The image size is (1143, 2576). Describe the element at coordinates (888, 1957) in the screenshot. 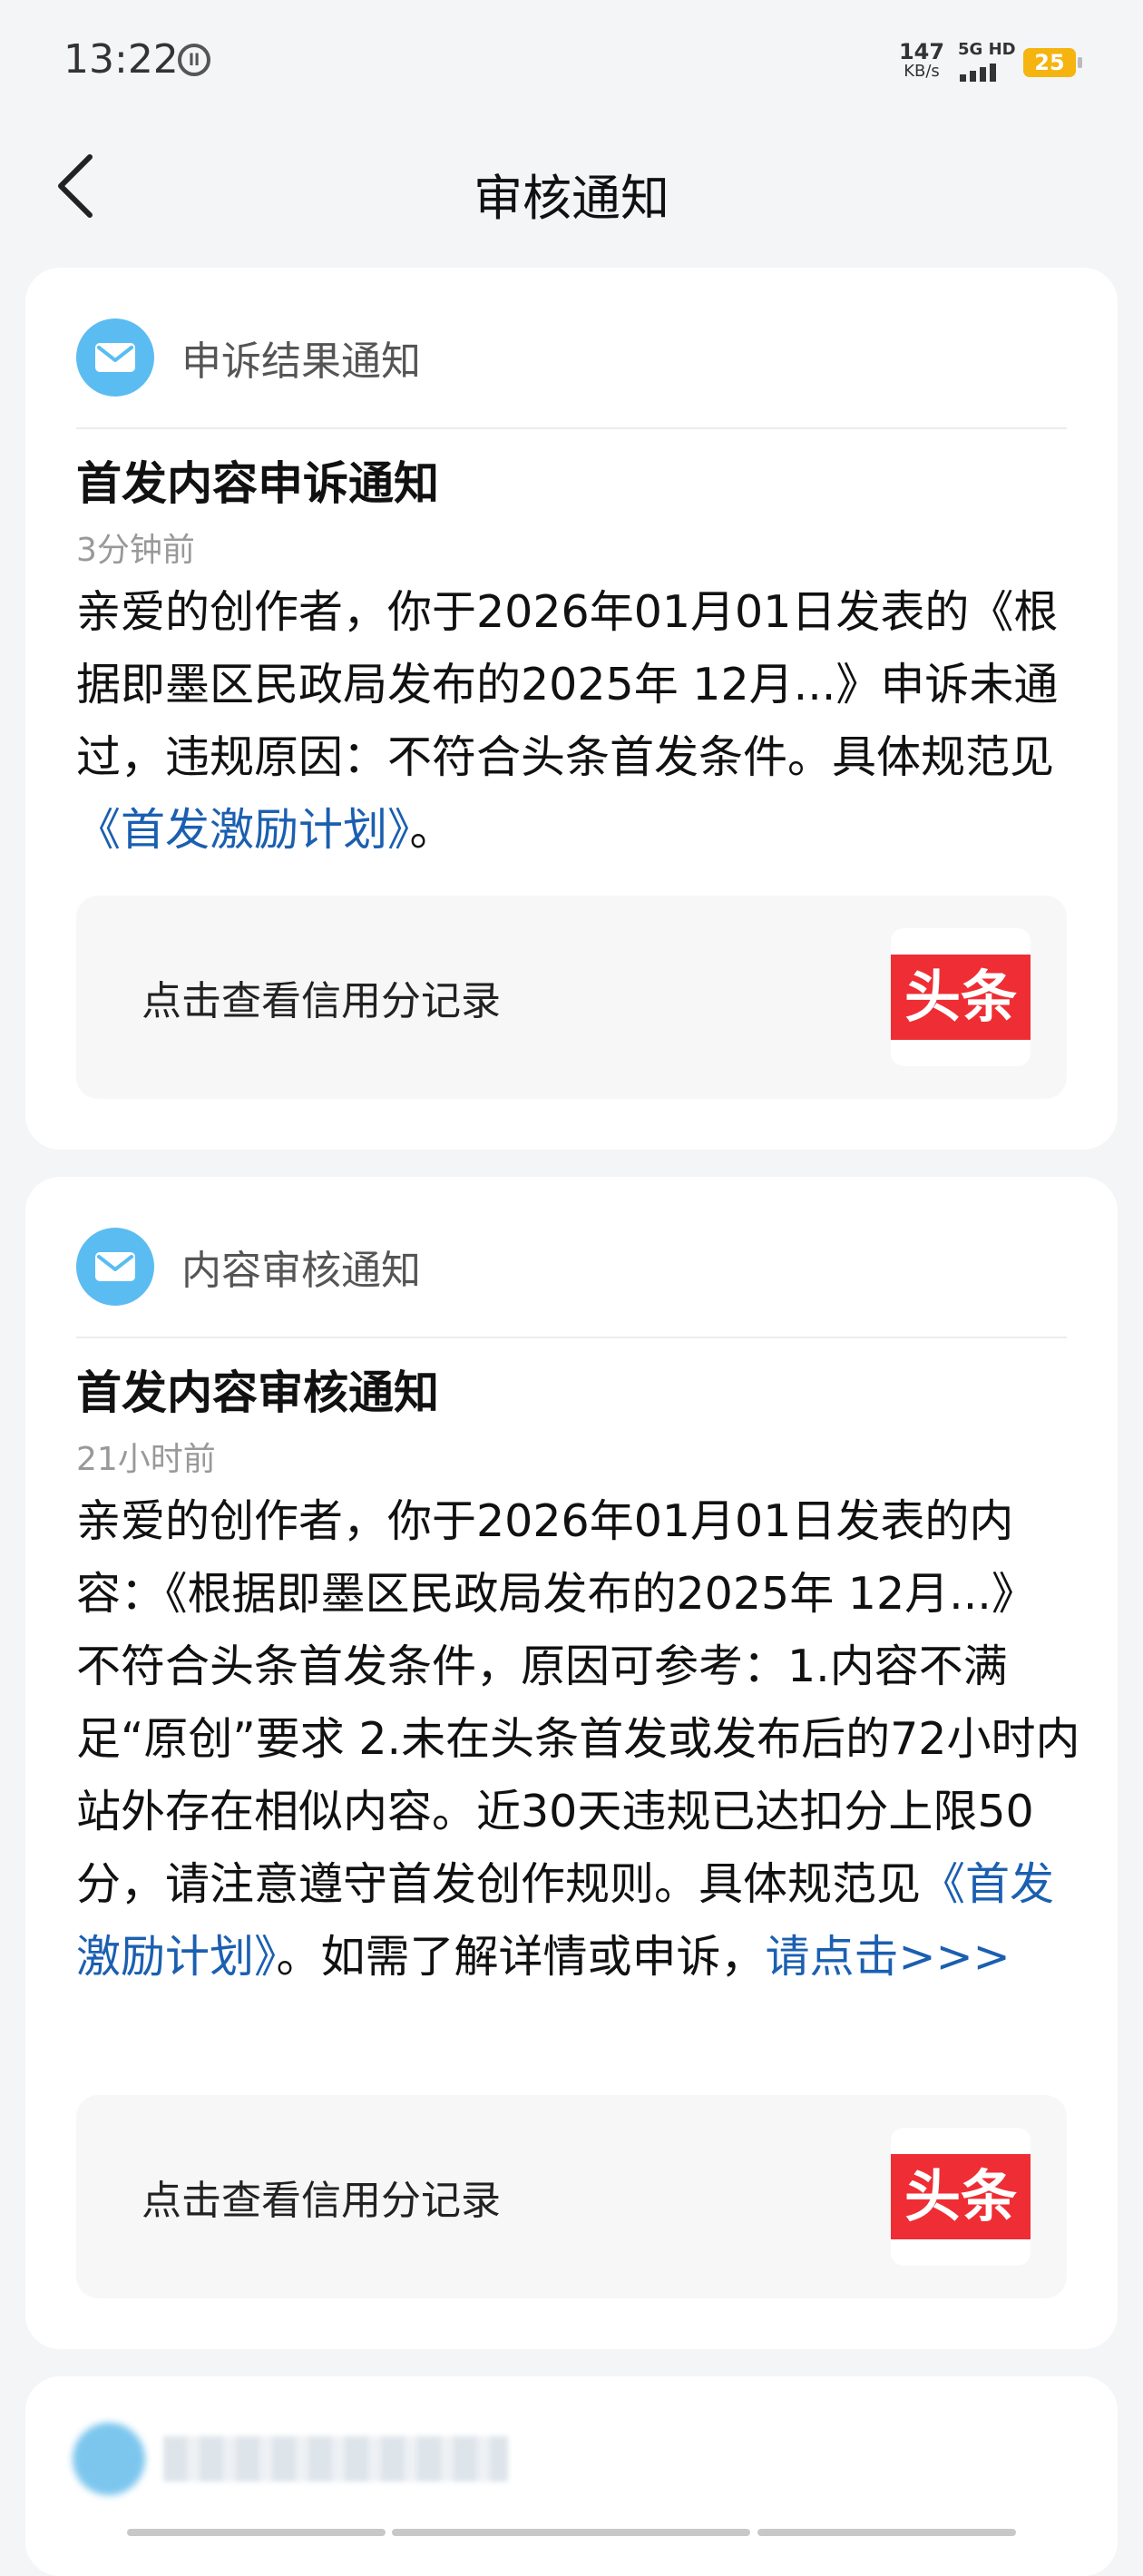

I see `appeal-link: 请点击>>>` at that location.